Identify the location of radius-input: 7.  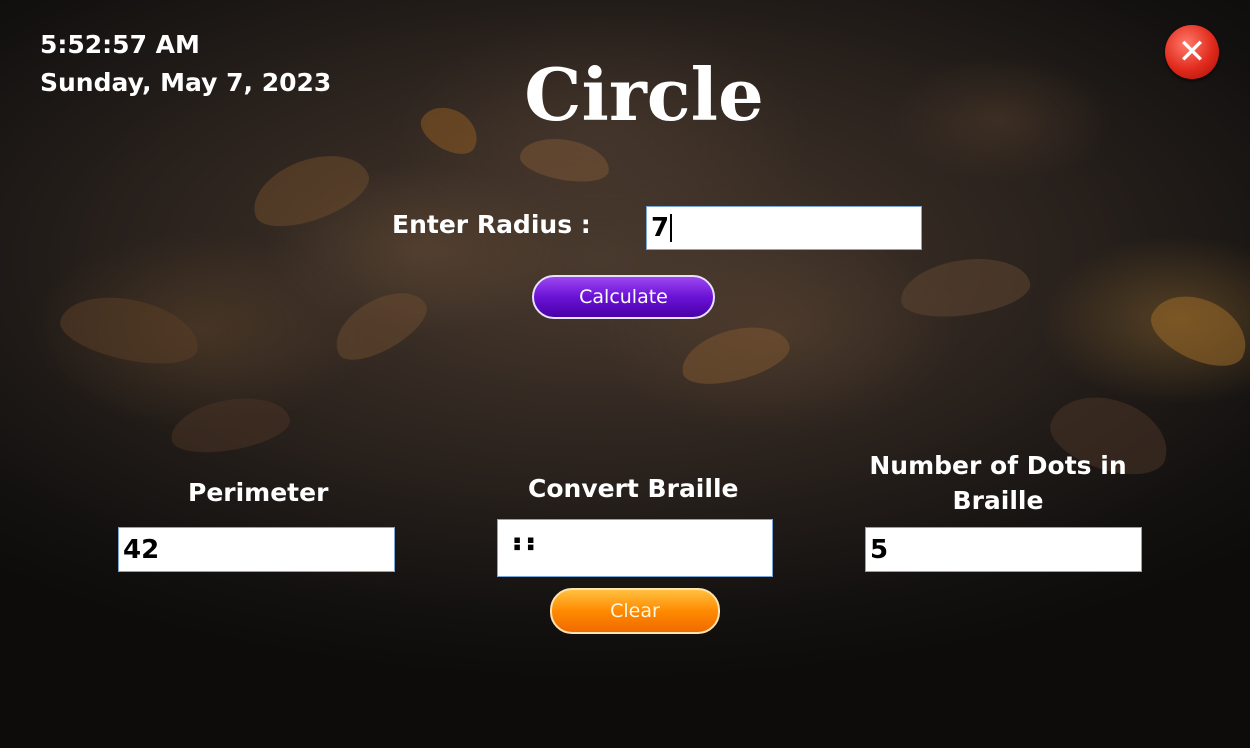
(784, 228).